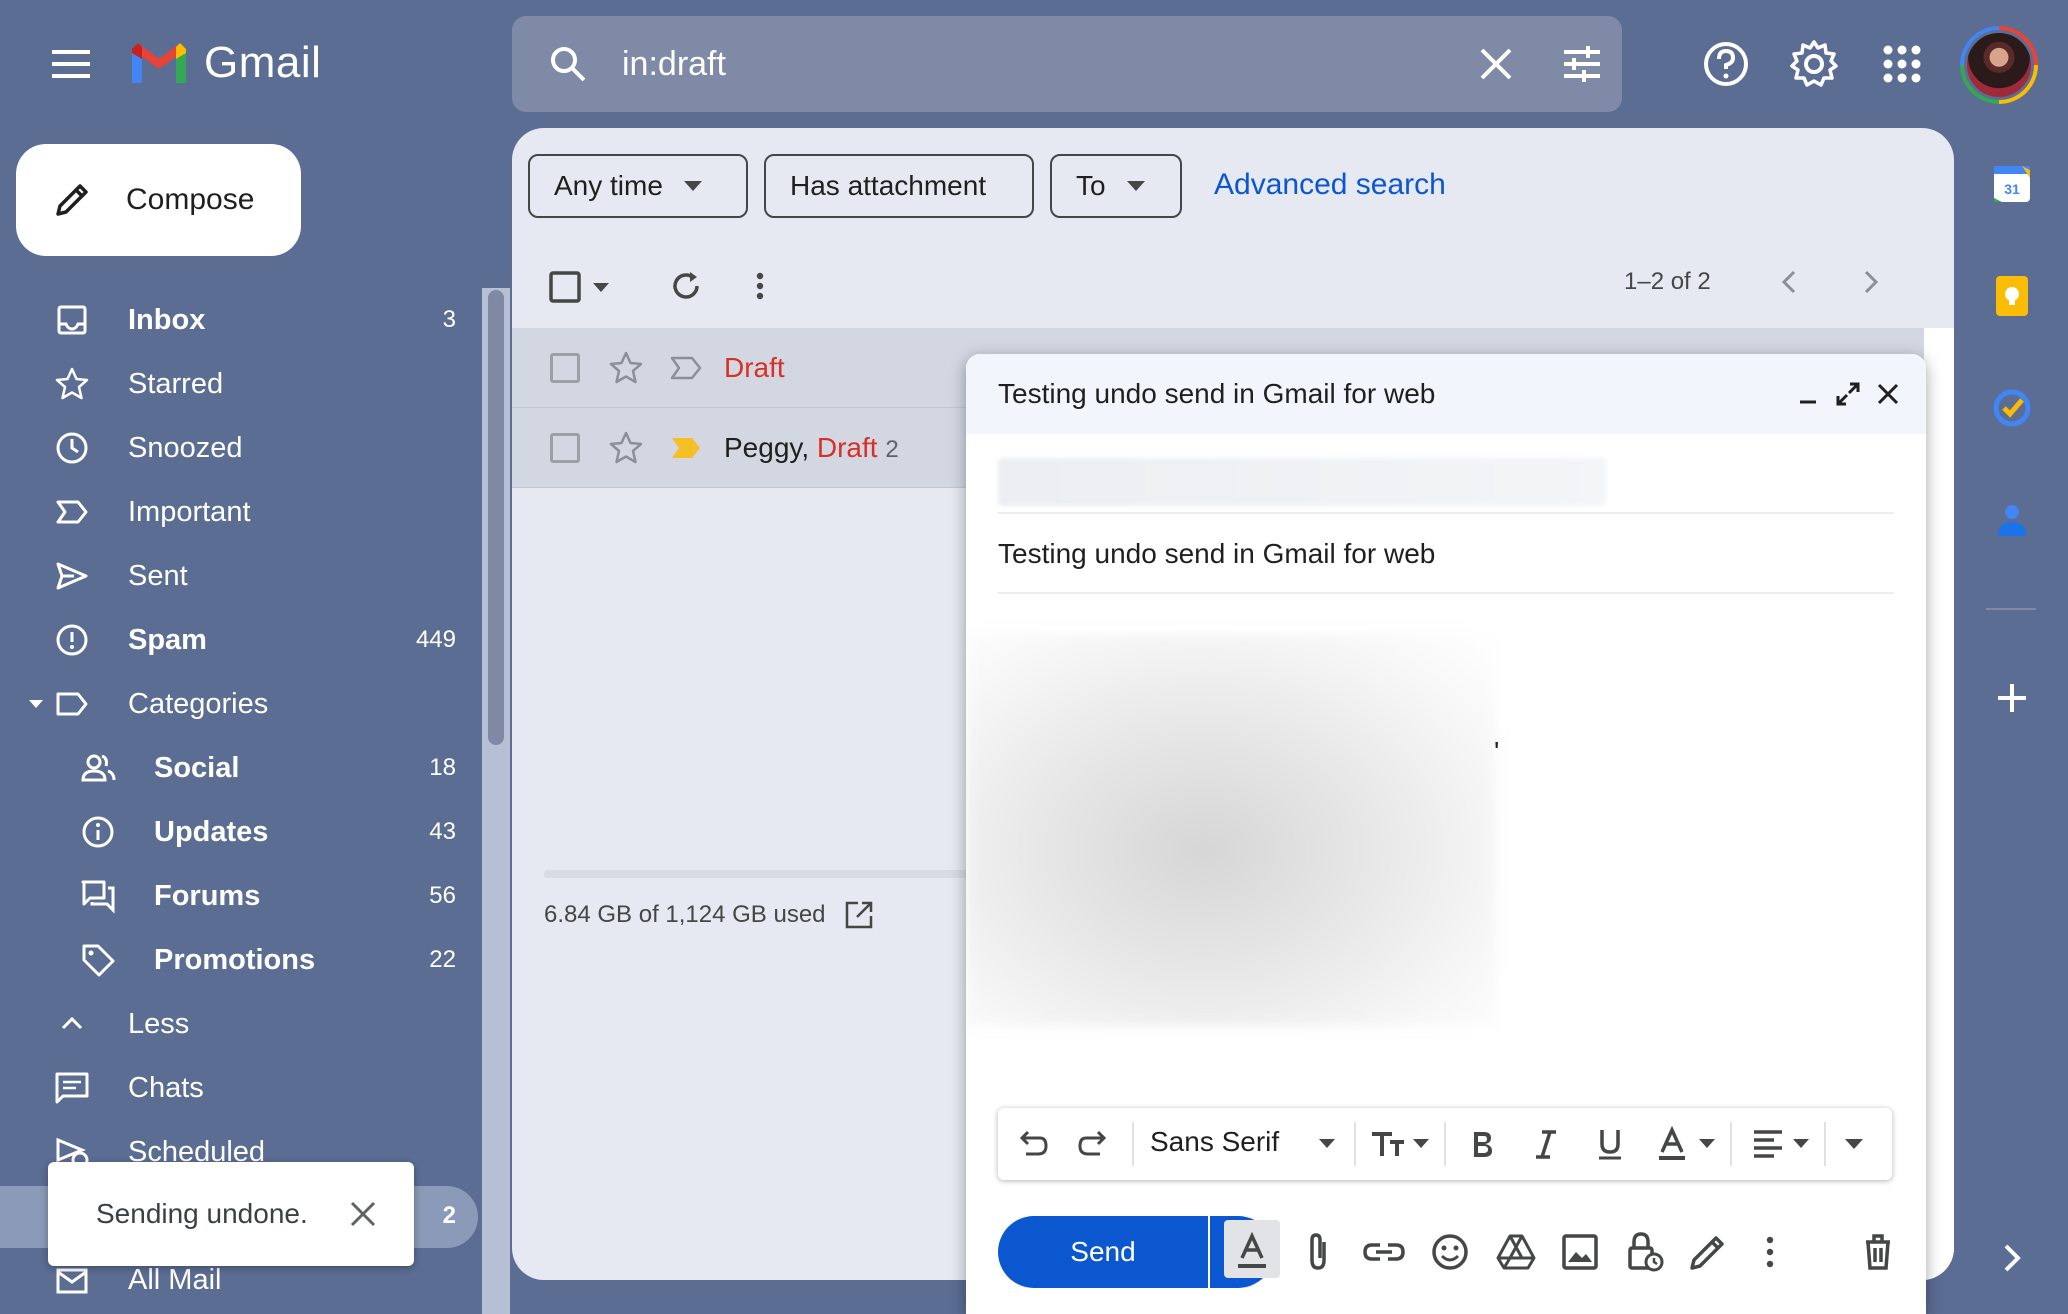  What do you see at coordinates (240, 576) in the screenshot?
I see `nav-item-sent: Sent` at bounding box center [240, 576].